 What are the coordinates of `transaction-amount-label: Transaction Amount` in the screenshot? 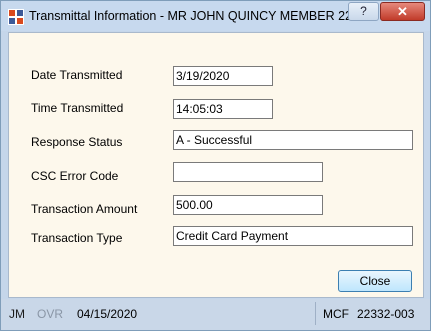 It's located at (84, 209).